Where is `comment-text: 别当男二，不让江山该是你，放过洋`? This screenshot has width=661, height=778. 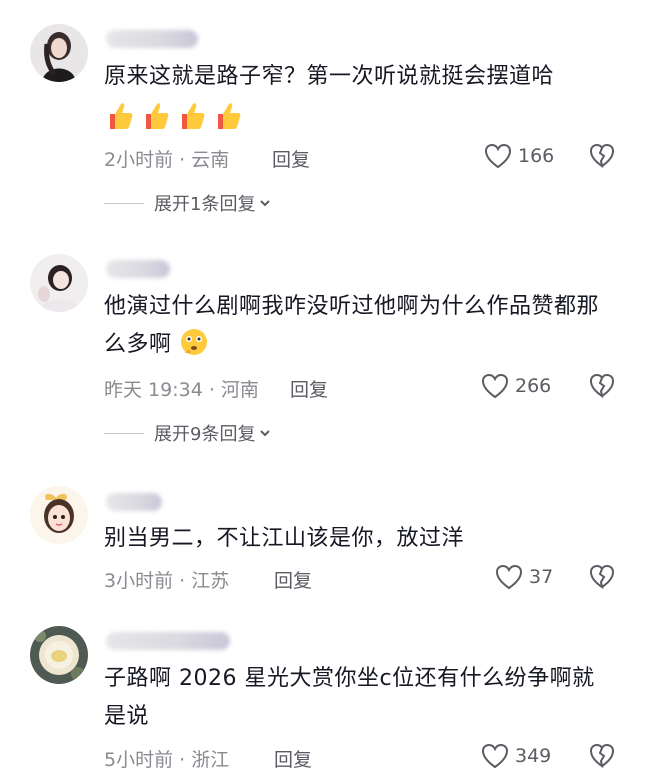 comment-text: 别当男二，不让江山该是你，放过洋 is located at coordinates (284, 538).